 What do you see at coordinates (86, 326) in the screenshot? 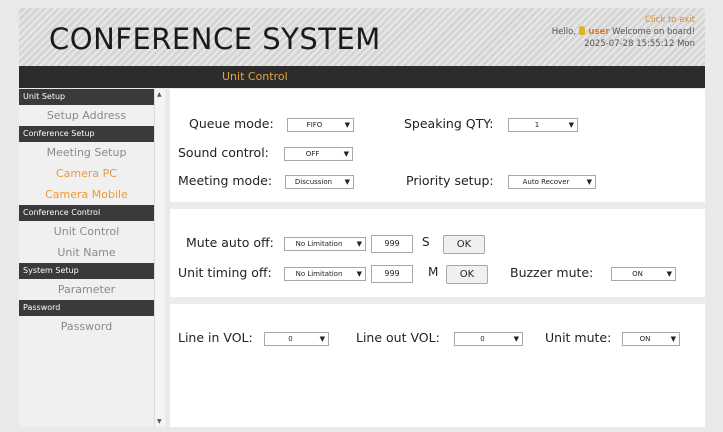
I see `sidebar-item-password: Password` at bounding box center [86, 326].